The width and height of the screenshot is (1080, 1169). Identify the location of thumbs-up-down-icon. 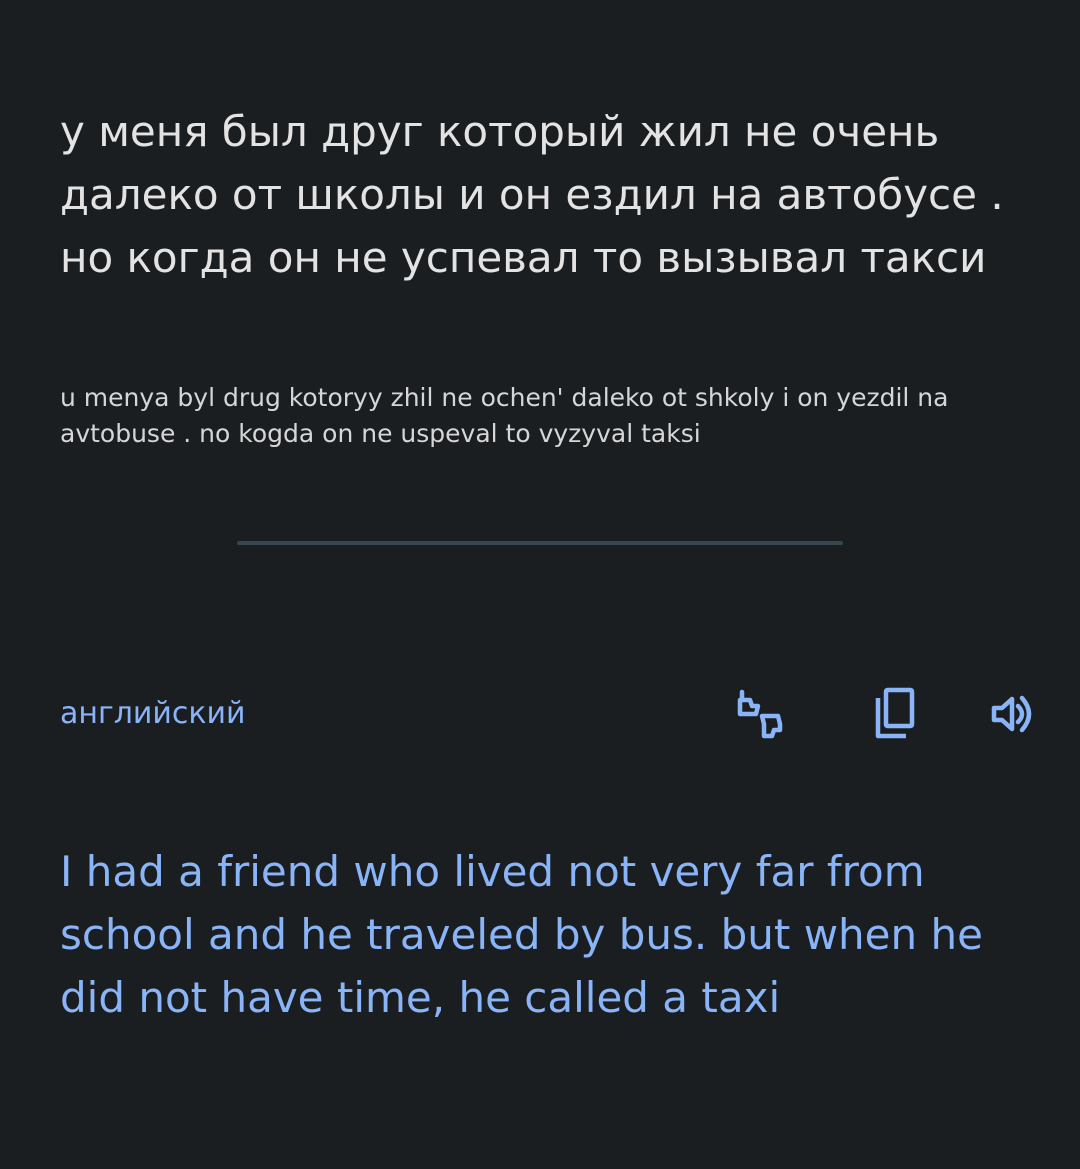
(760, 714).